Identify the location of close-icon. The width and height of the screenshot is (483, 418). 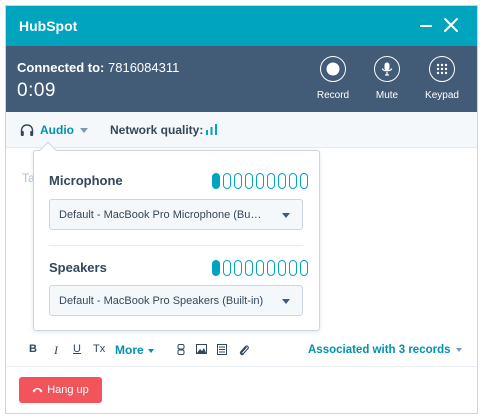
(451, 25).